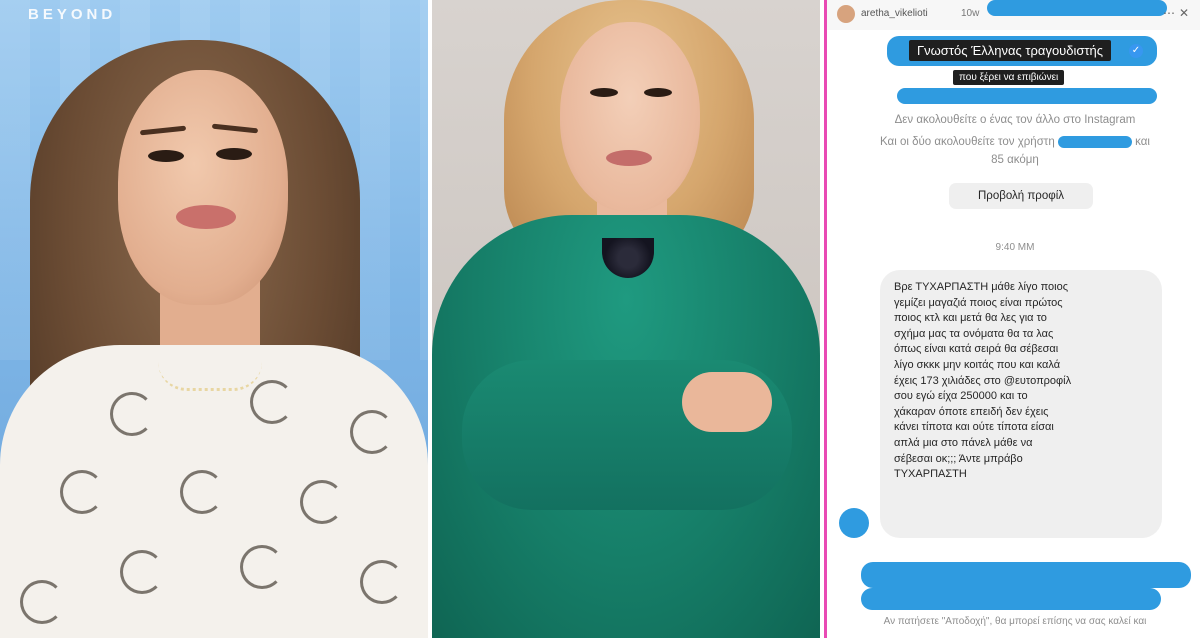 The width and height of the screenshot is (1200, 638). I want to click on message-line: σου εγώ είχα 250000 και το, so click(961, 396).